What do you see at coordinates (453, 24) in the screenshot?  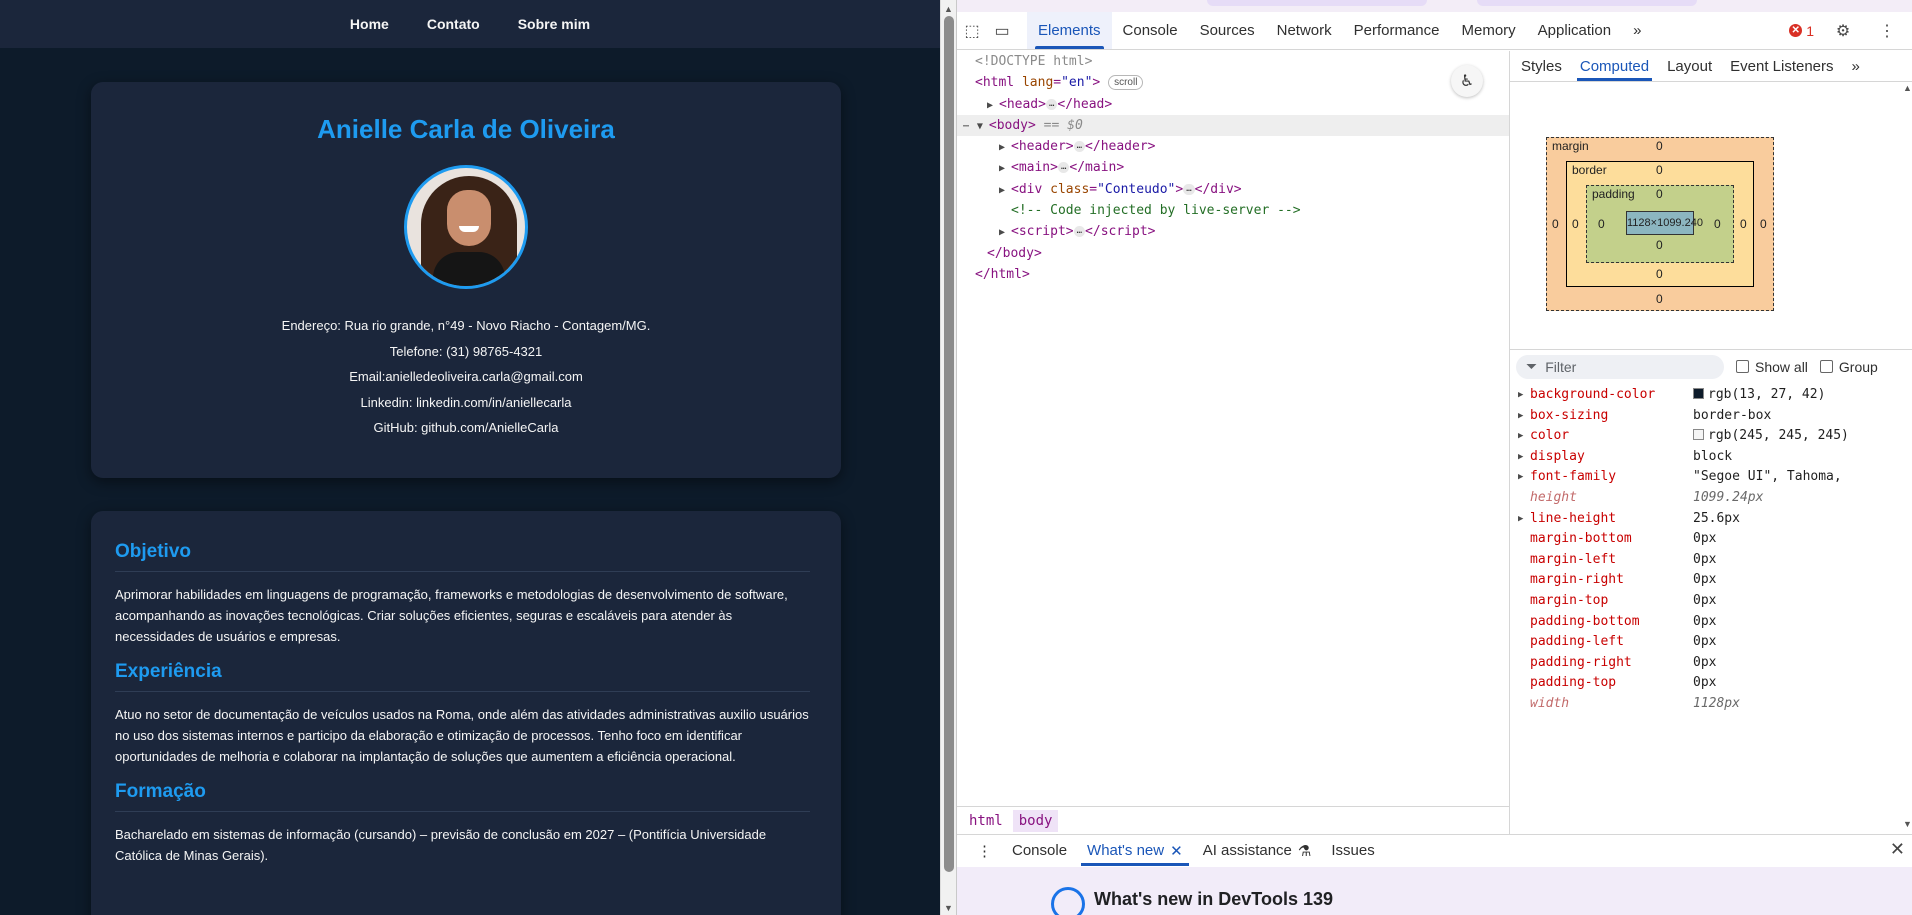 I see `nav-link-contato: Contato` at bounding box center [453, 24].